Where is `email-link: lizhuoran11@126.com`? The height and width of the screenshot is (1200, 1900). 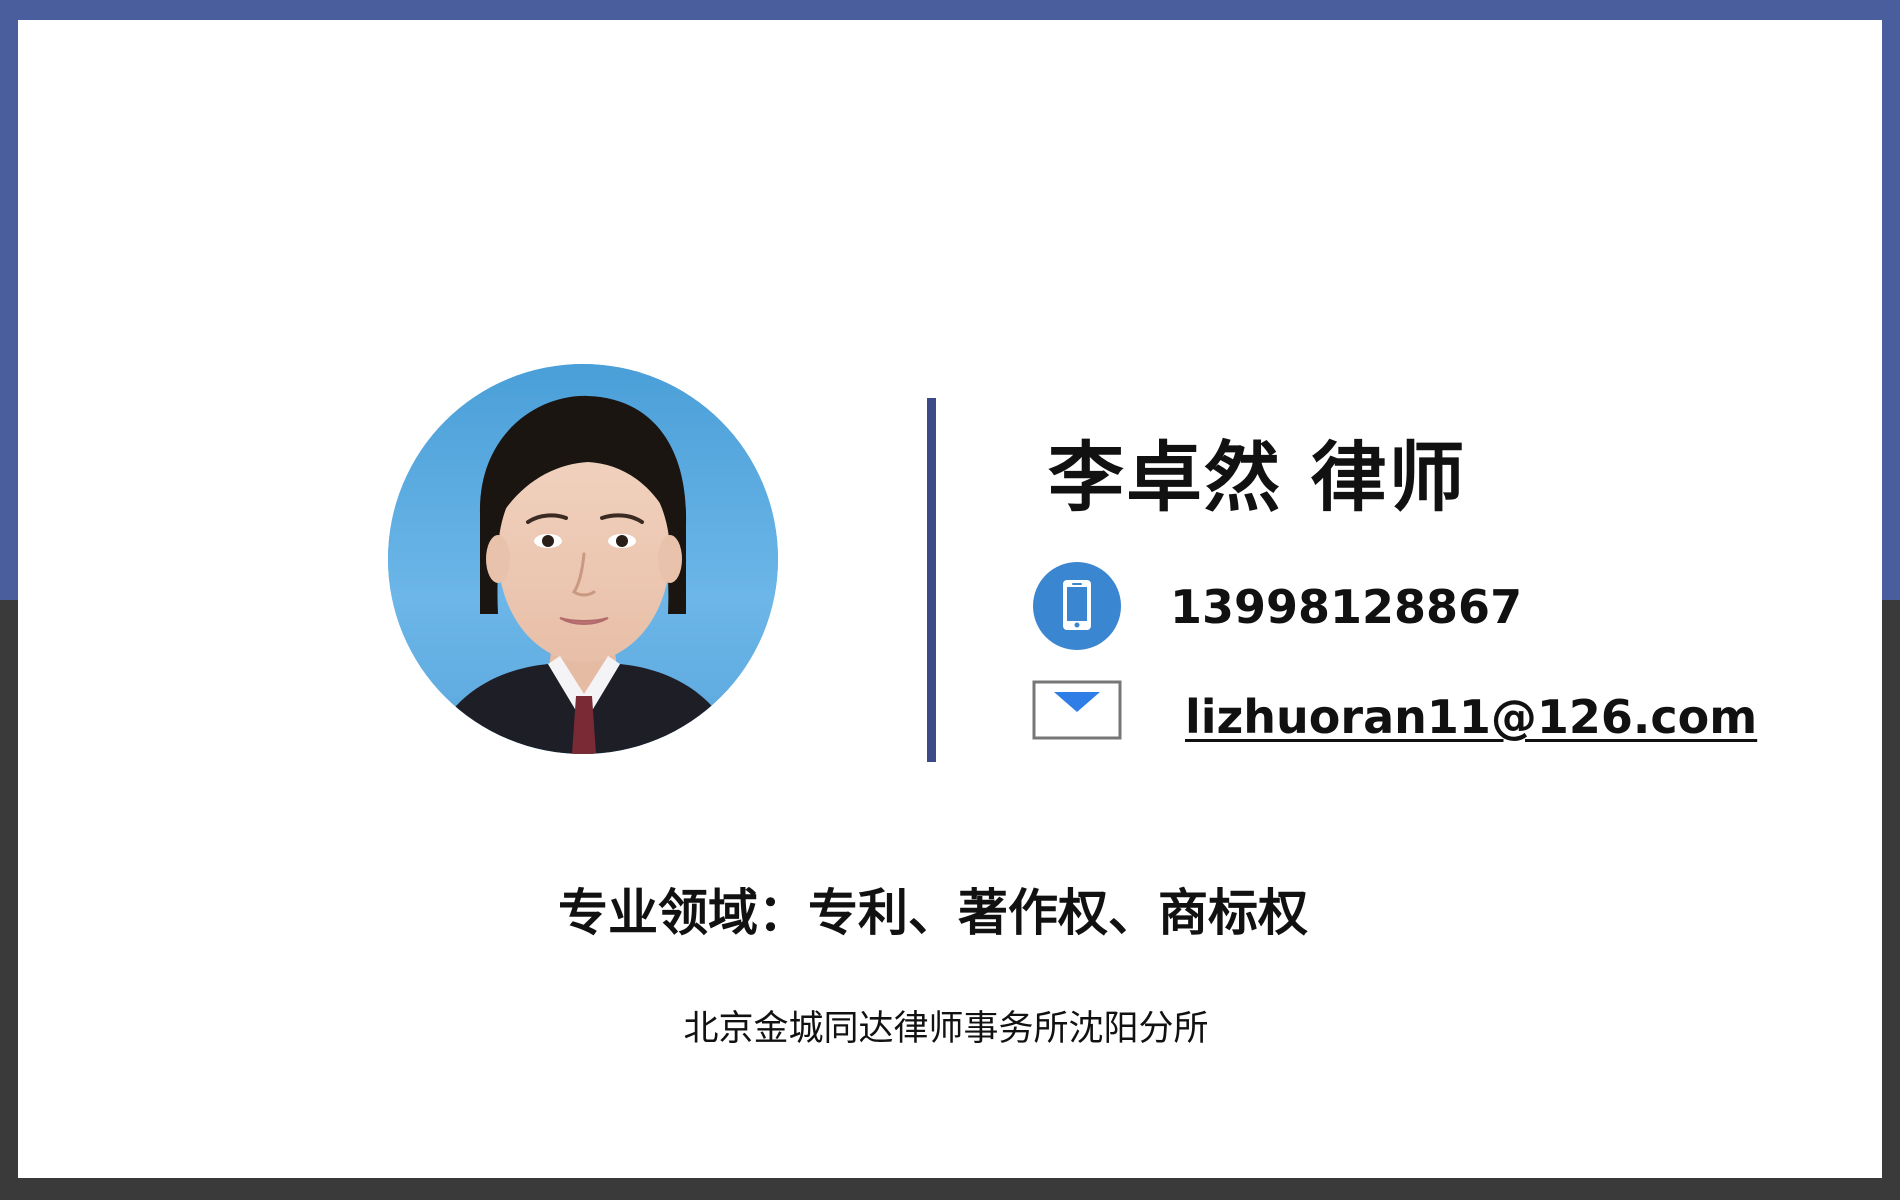 email-link: lizhuoran11@126.com is located at coordinates (1471, 717).